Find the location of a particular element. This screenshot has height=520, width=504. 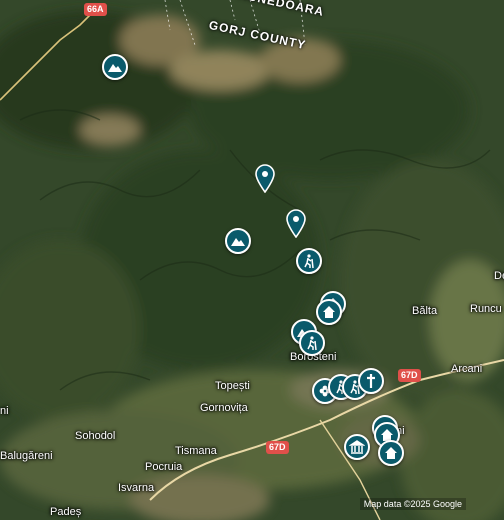

place-label: Sohodol is located at coordinates (95, 436).